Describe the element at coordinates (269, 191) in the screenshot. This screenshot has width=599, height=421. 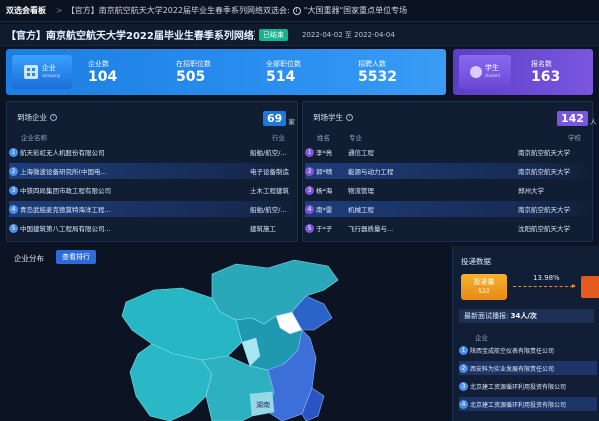
I see `company-industry: 土木工程建筑` at that location.